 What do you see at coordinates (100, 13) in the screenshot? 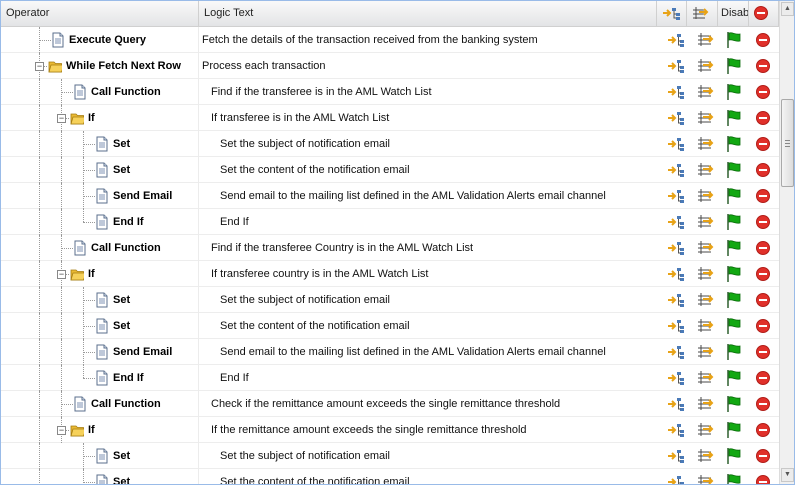
I see `column-header-operator: Operator` at bounding box center [100, 13].